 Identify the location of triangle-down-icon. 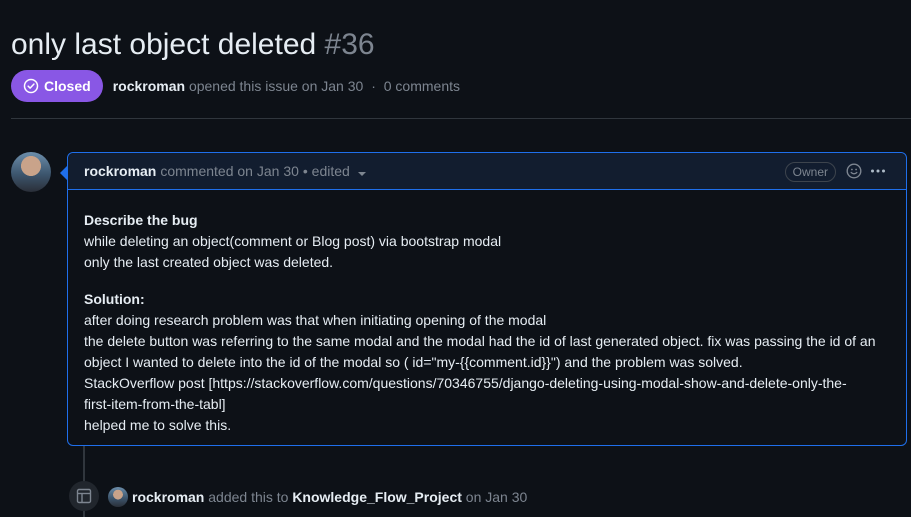
(361, 174).